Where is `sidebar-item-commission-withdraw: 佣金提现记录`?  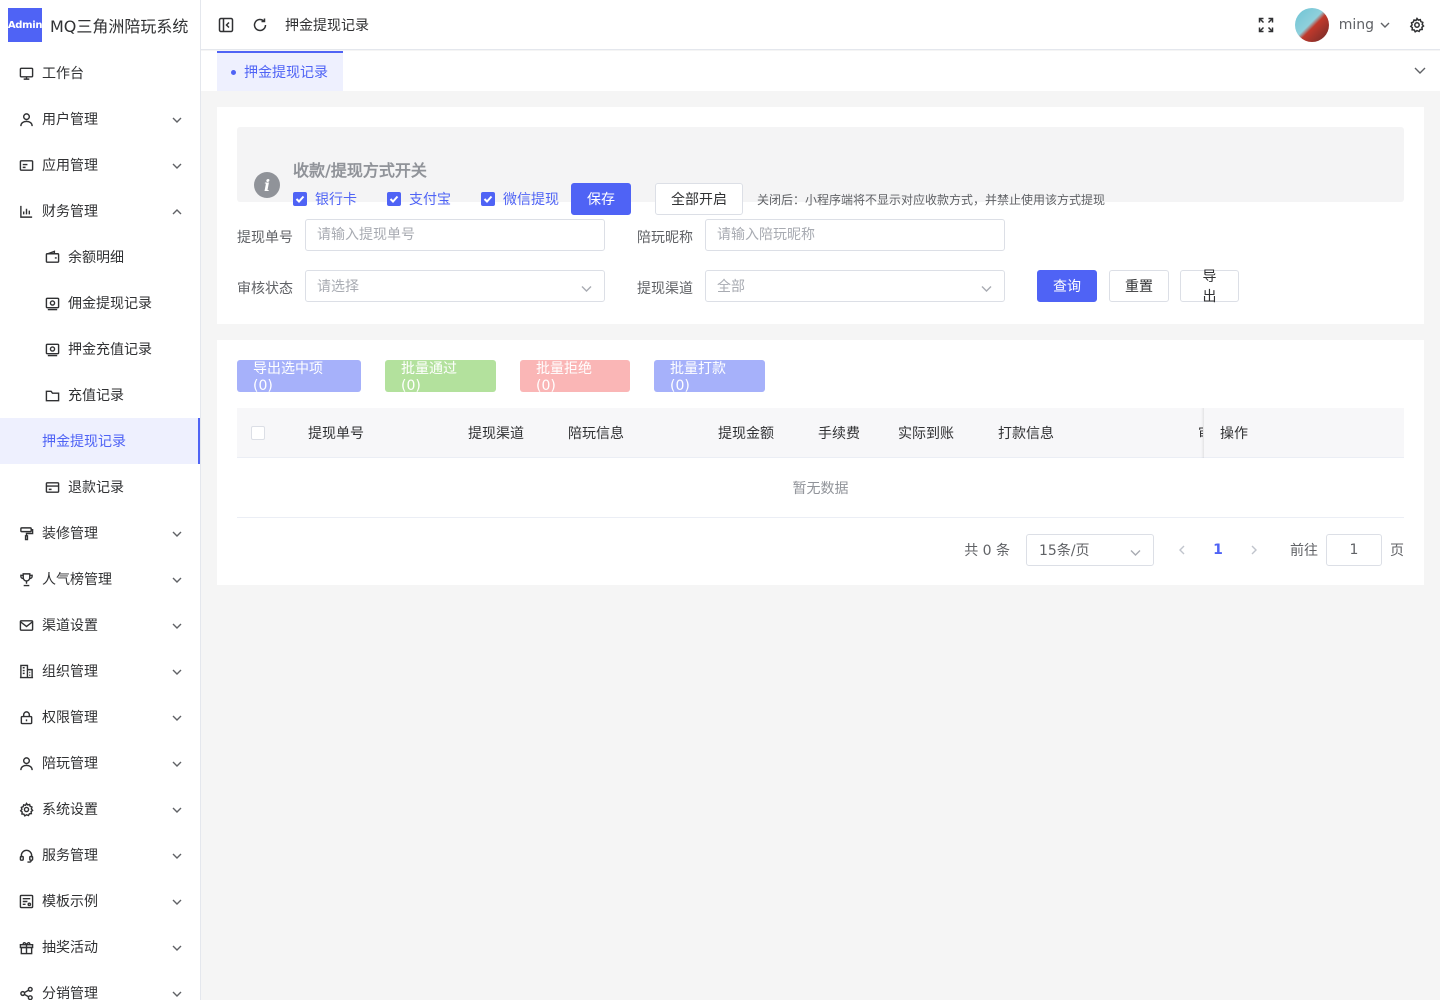 sidebar-item-commission-withdraw: 佣金提现记录 is located at coordinates (100, 303).